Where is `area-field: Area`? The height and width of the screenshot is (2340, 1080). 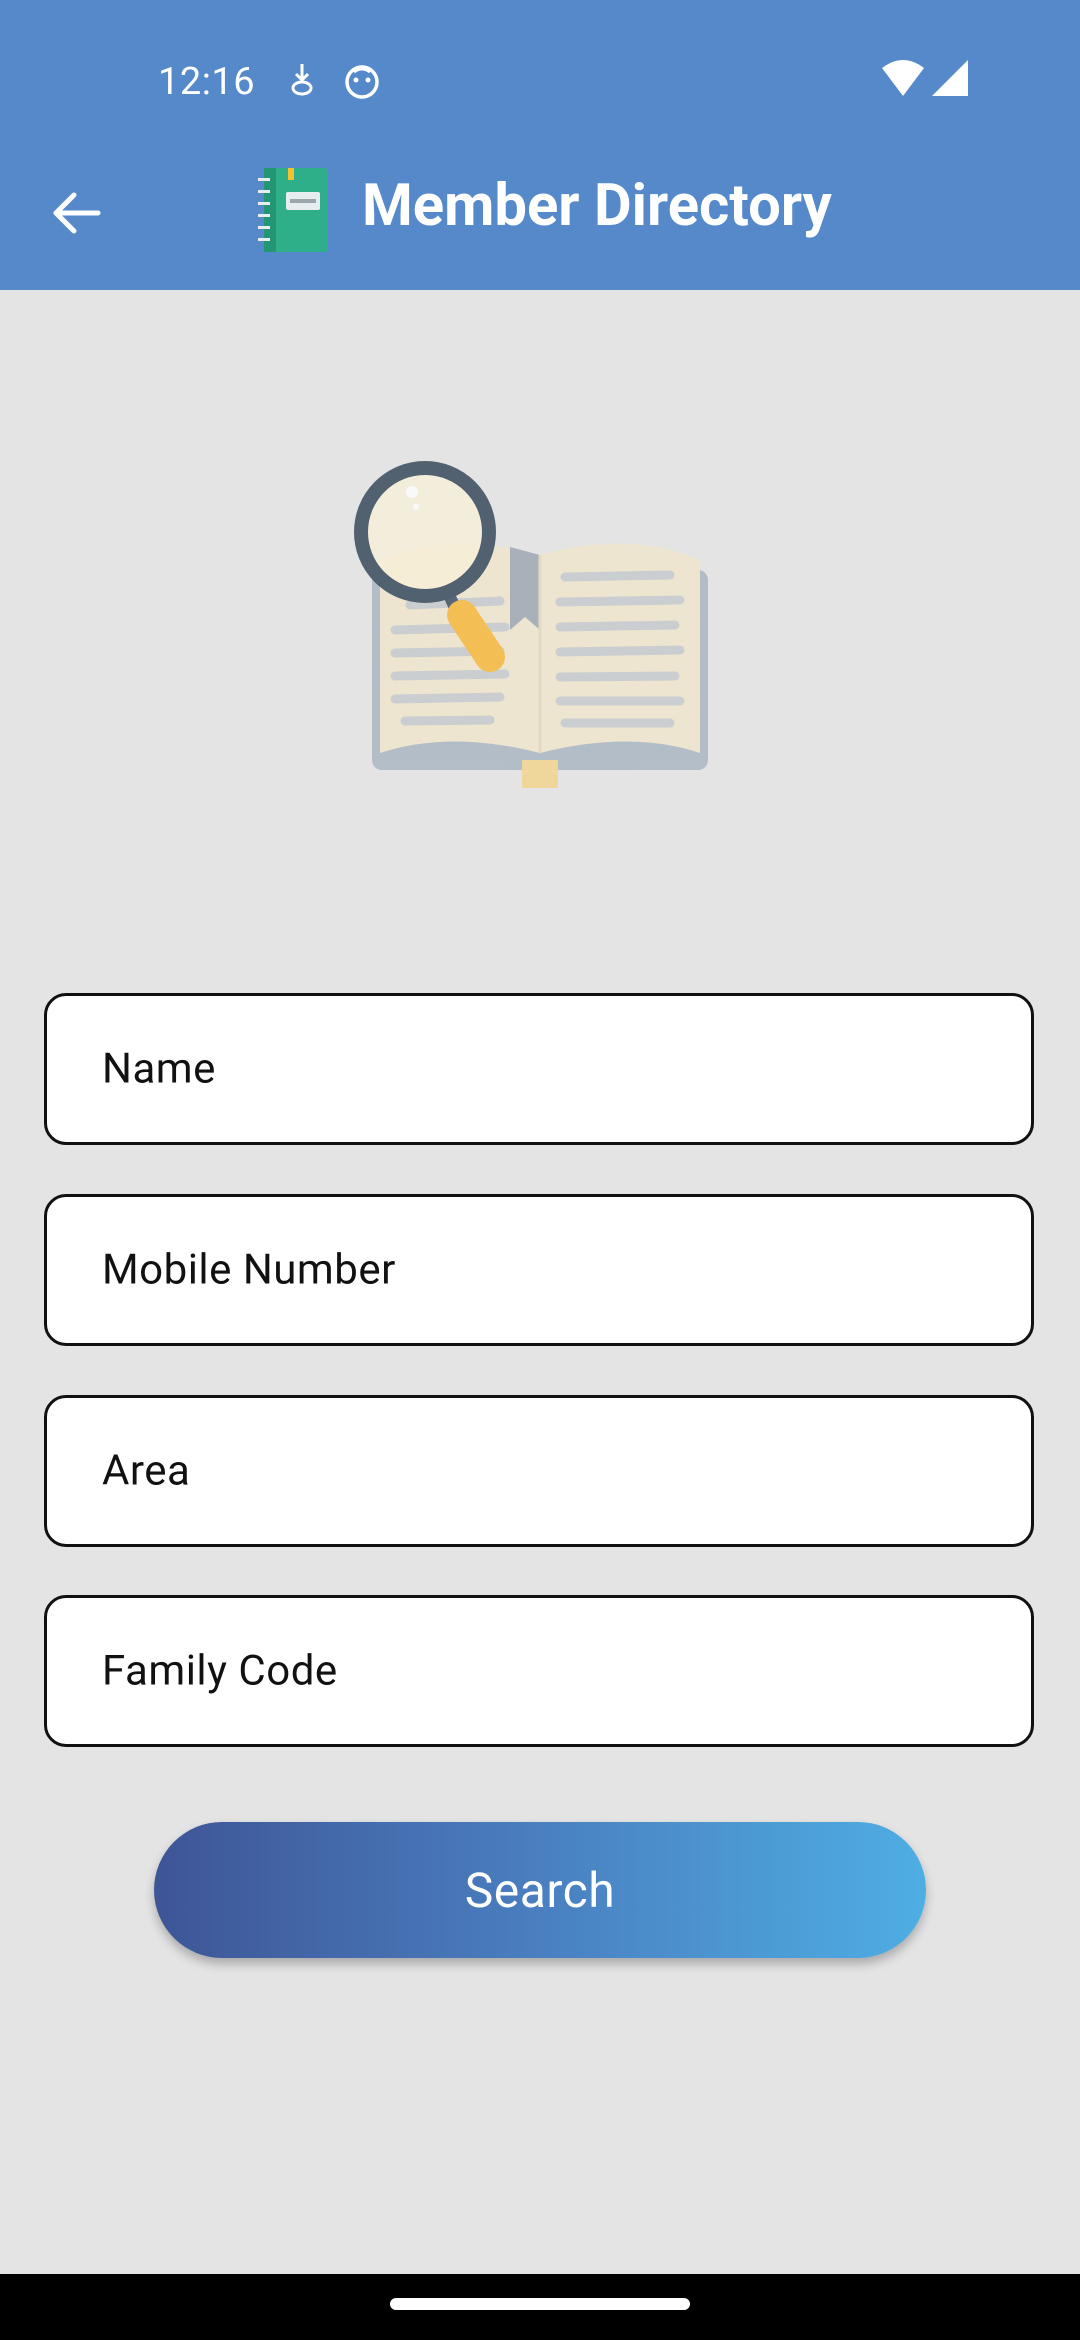
area-field: Area is located at coordinates (539, 1471).